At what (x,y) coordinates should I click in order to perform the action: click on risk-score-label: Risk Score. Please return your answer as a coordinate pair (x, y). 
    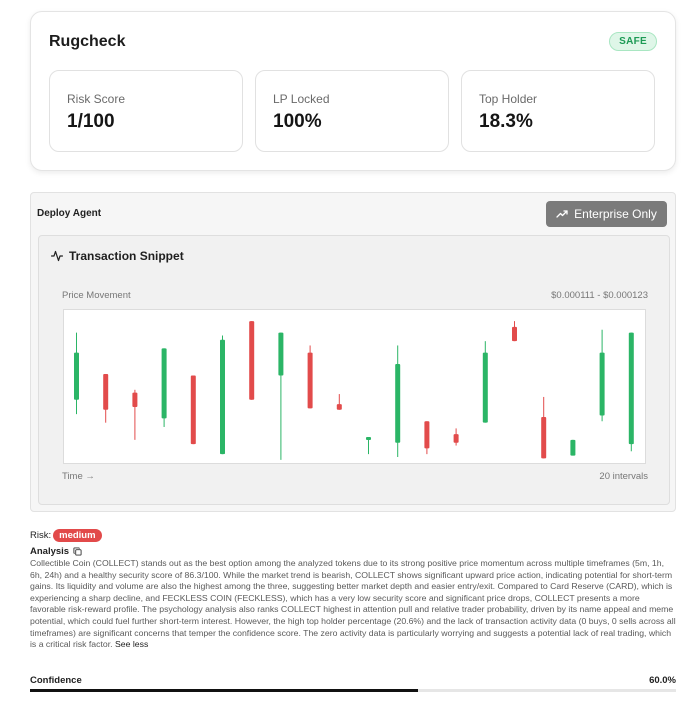
    Looking at the image, I should click on (96, 99).